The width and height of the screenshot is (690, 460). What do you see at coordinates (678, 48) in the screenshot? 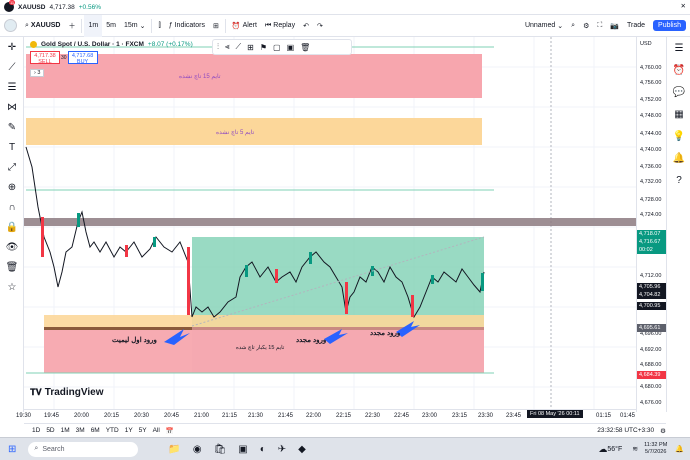
I see `watchlist-icon: ☰` at bounding box center [678, 48].